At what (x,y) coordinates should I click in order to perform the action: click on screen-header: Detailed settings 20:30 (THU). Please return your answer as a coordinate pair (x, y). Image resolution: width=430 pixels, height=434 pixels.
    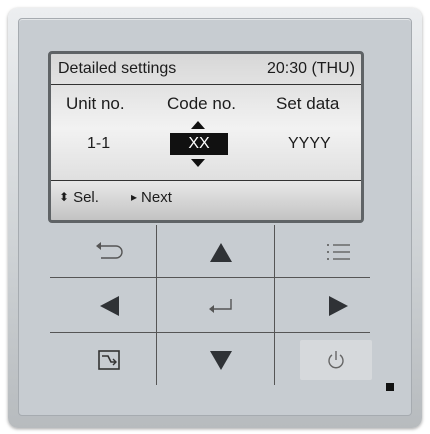
    Looking at the image, I should click on (206, 69).